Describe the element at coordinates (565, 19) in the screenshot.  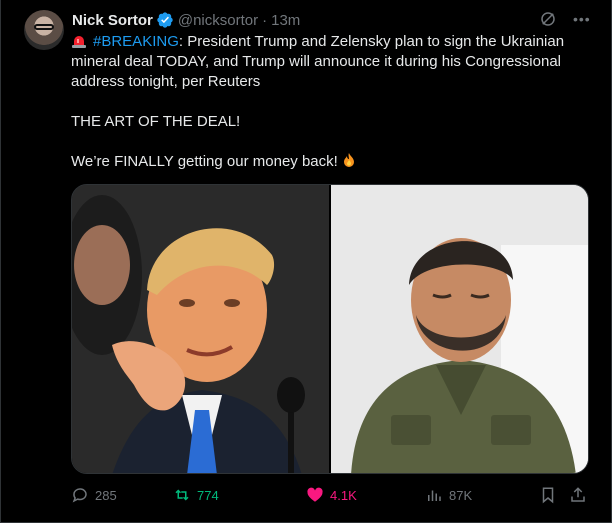
I see `header-actions: •••` at that location.